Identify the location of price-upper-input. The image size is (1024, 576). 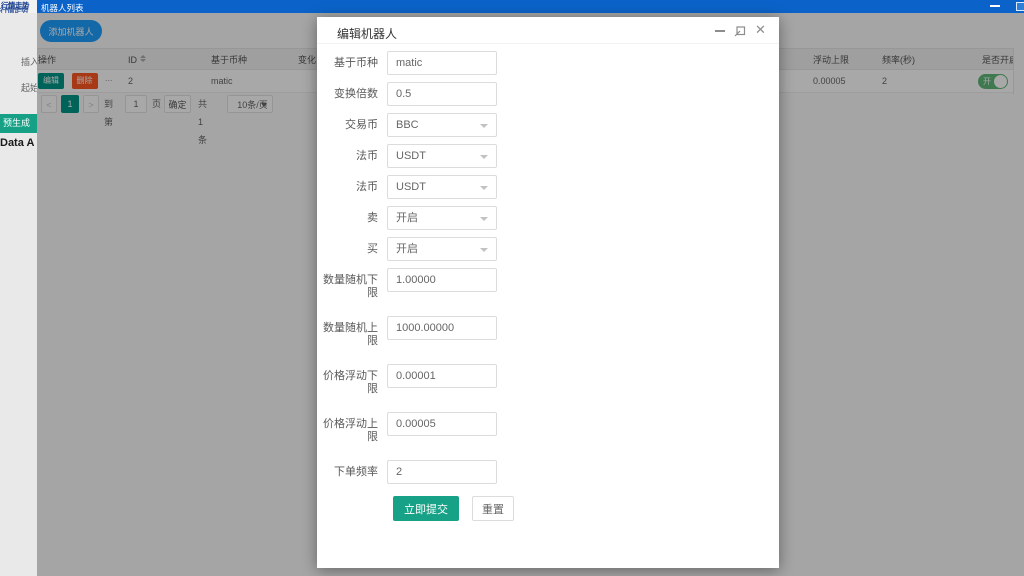
(442, 424).